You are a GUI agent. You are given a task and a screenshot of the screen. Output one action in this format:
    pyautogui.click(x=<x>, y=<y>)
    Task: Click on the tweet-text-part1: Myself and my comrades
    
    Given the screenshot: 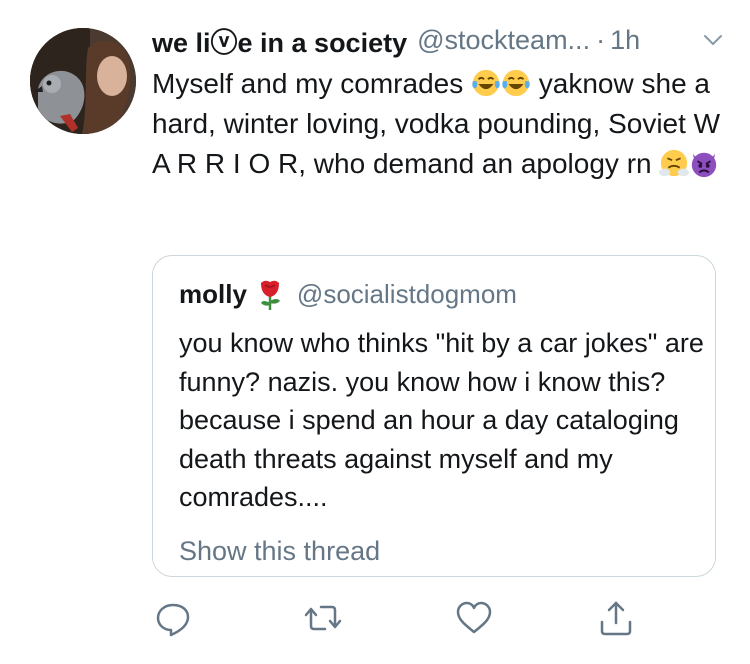 What is the action you would take?
    pyautogui.click(x=308, y=83)
    